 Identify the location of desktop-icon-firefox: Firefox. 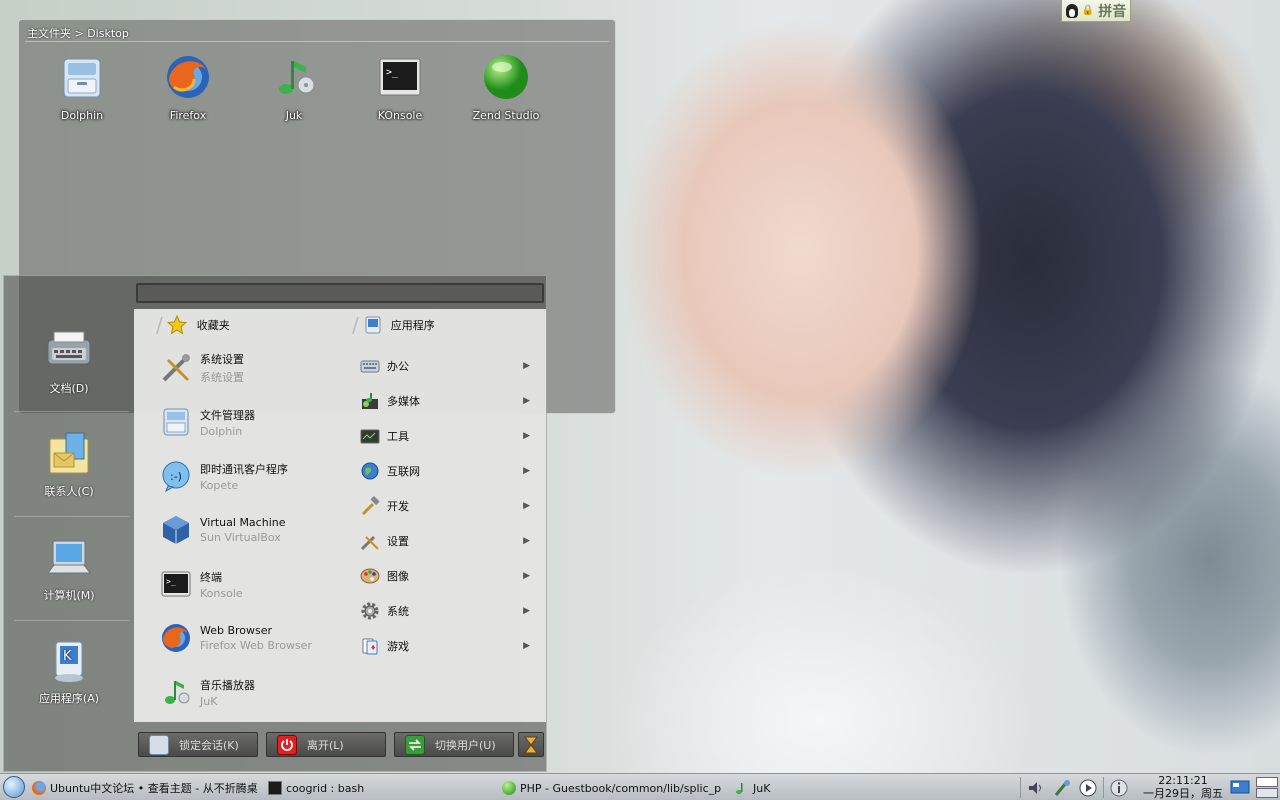
(188, 87).